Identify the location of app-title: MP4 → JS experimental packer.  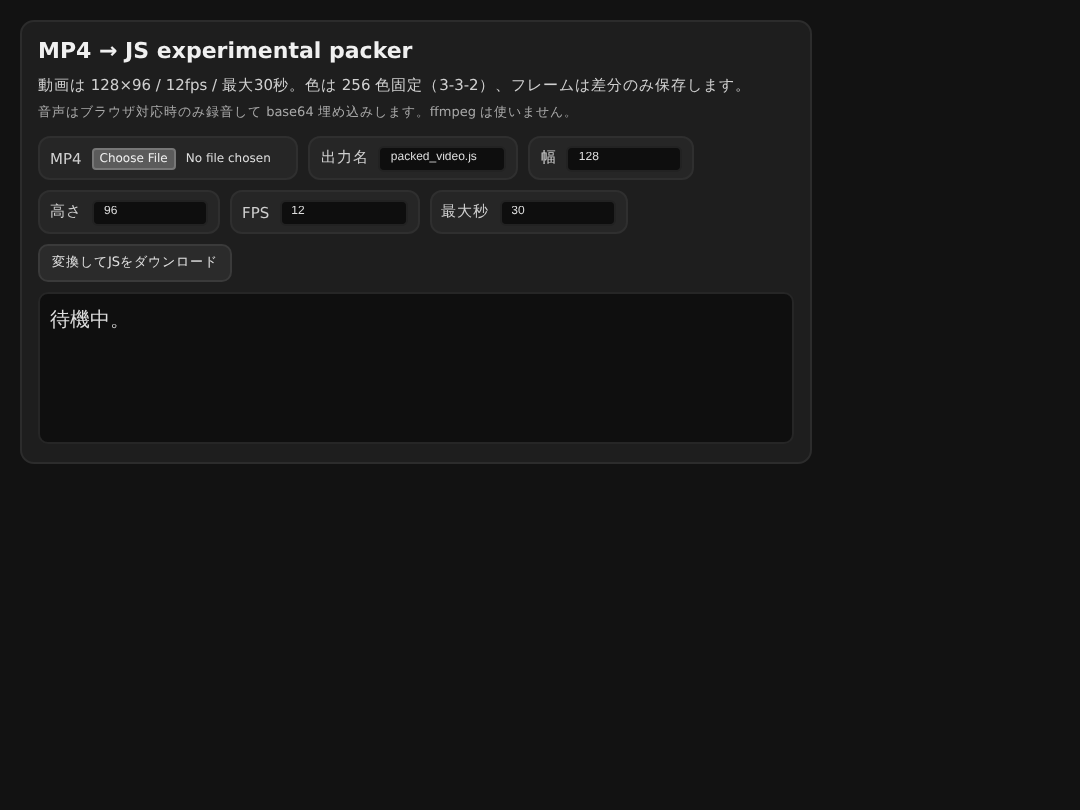
(226, 51).